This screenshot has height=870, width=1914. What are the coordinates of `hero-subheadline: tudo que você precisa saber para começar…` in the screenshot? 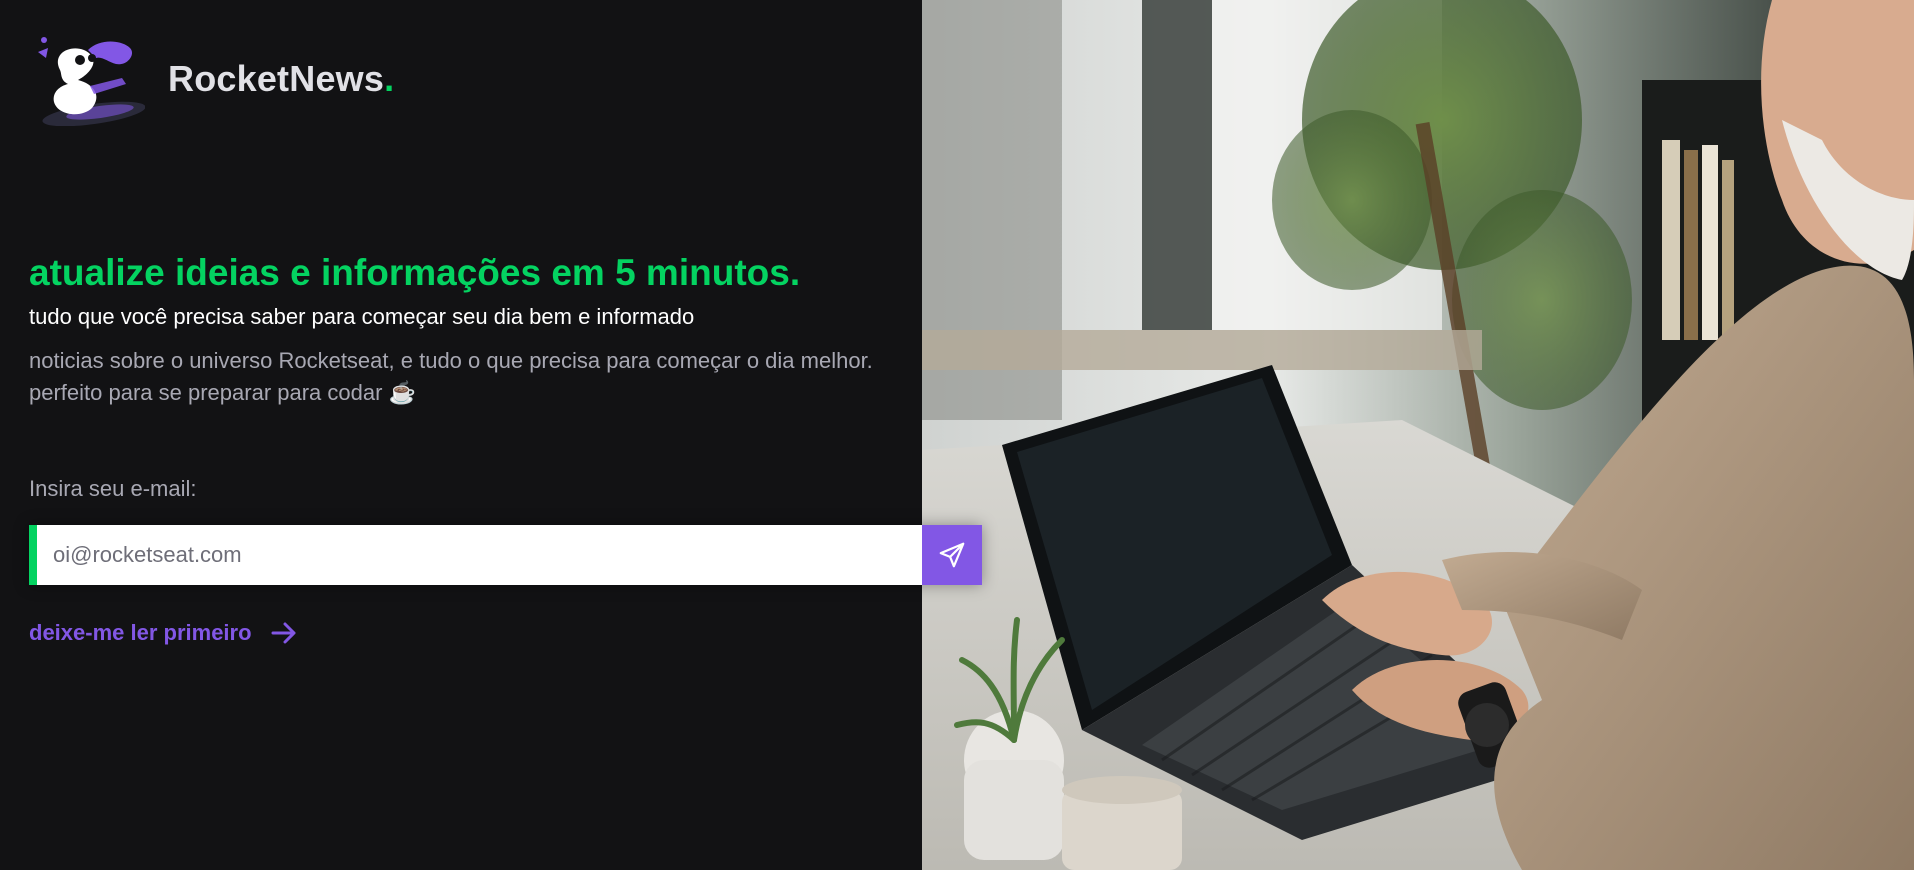 It's located at (362, 316).